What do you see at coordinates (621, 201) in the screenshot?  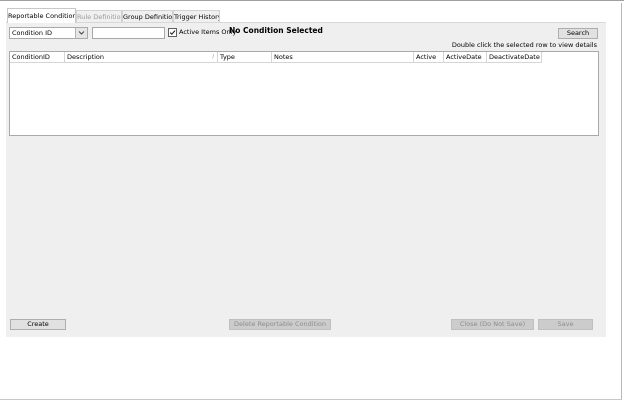 I see `window-border-right` at bounding box center [621, 201].